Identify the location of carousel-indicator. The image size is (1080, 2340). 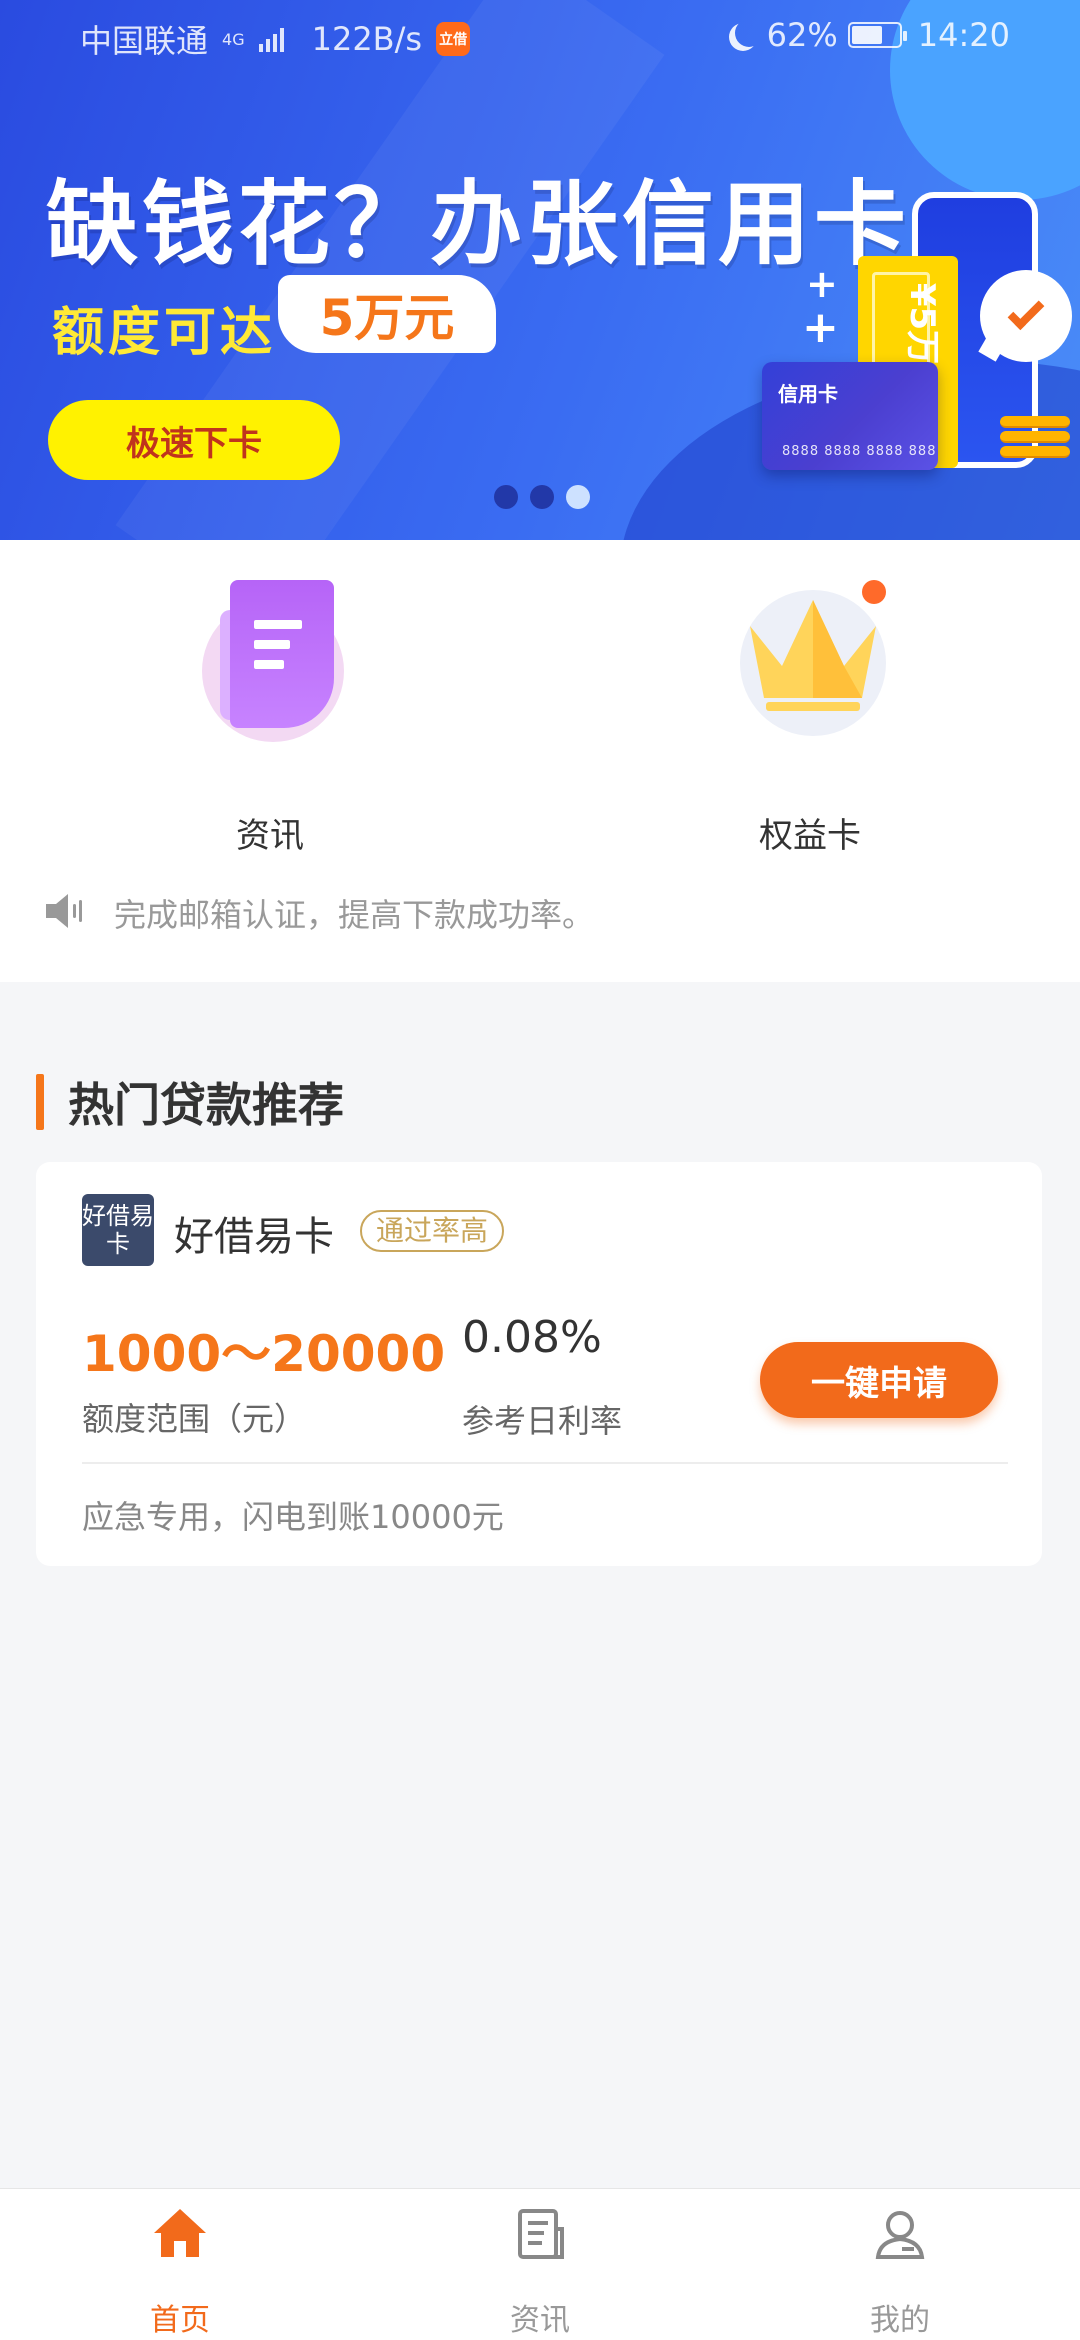
(542, 497).